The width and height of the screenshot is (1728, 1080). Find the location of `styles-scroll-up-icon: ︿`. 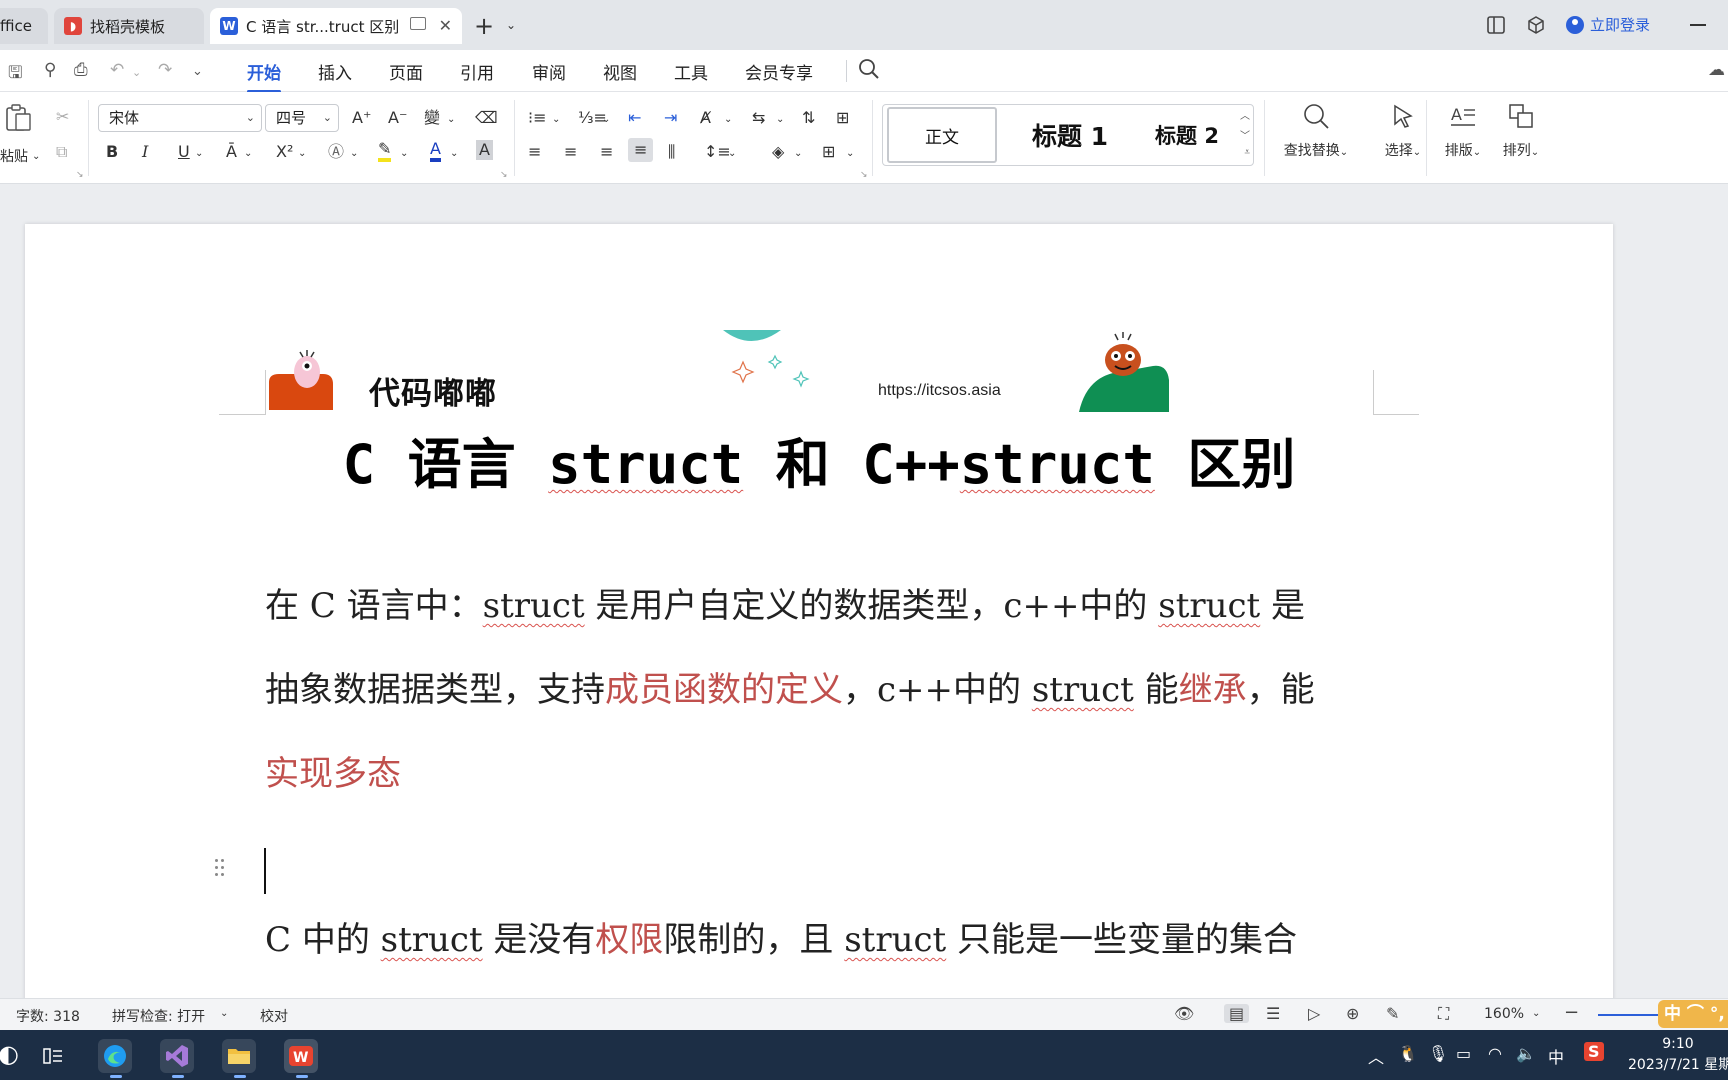

styles-scroll-up-icon: ︿ is located at coordinates (1245, 114).